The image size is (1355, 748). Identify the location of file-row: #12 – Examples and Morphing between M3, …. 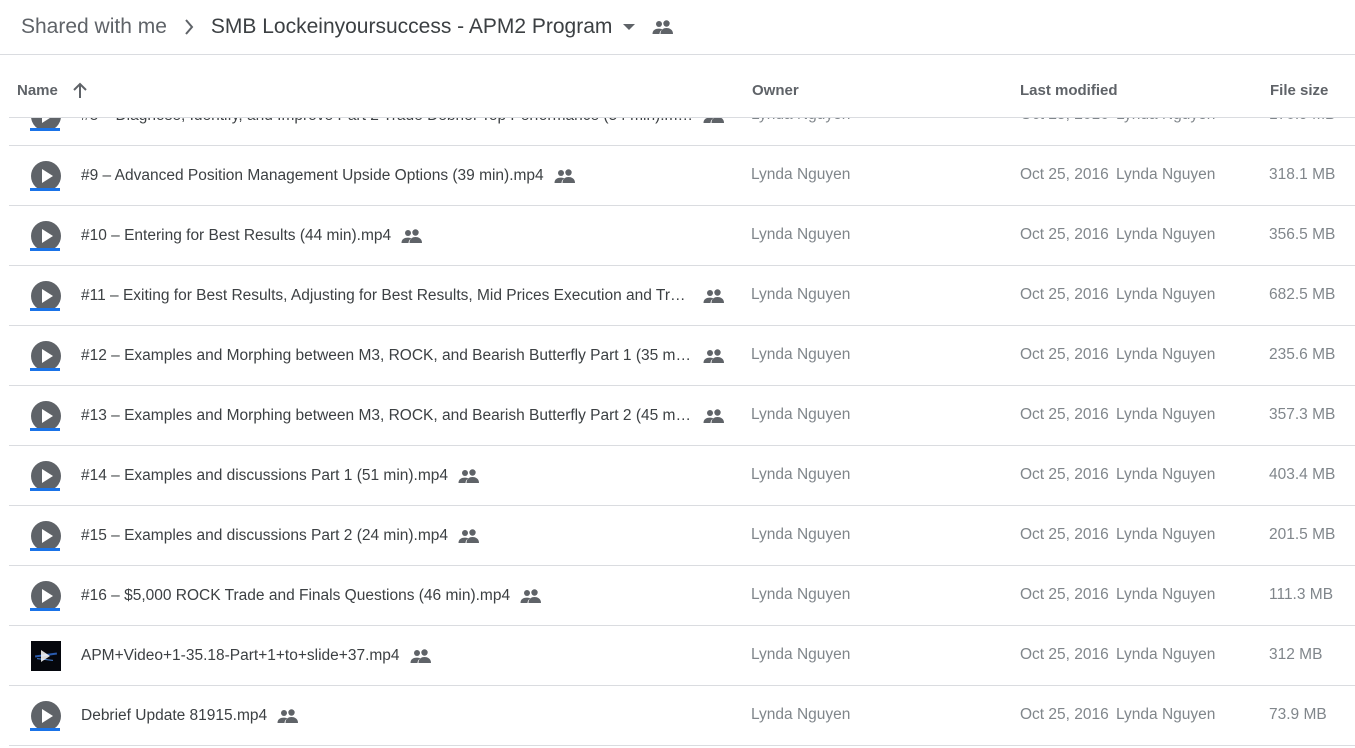
(682, 356).